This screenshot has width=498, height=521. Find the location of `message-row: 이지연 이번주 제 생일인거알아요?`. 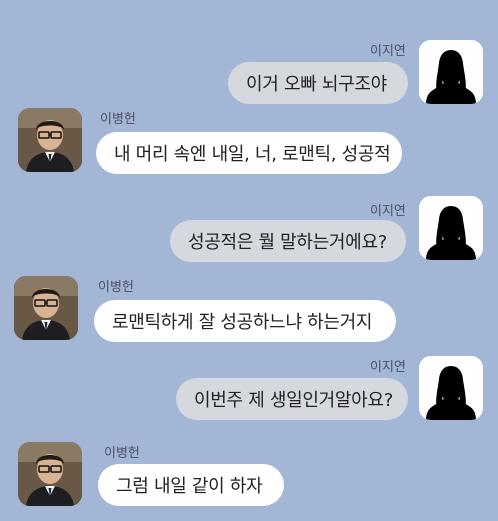

message-row: 이지연 이번주 제 생일인거알아요? is located at coordinates (249, 388).